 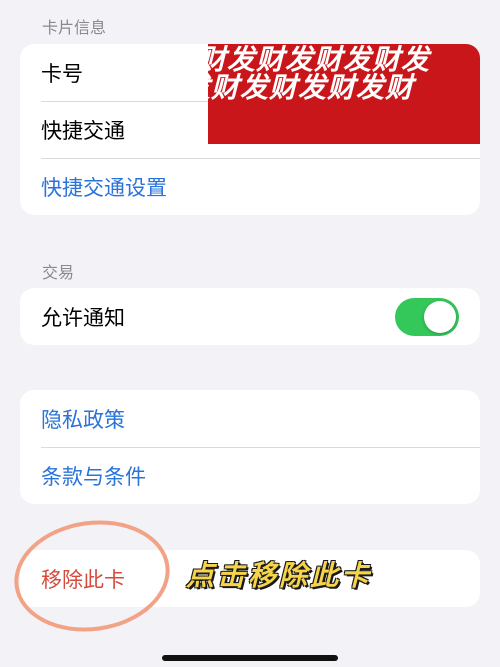 I want to click on callout-annotation: 点击移除此卡, so click(x=279, y=575).